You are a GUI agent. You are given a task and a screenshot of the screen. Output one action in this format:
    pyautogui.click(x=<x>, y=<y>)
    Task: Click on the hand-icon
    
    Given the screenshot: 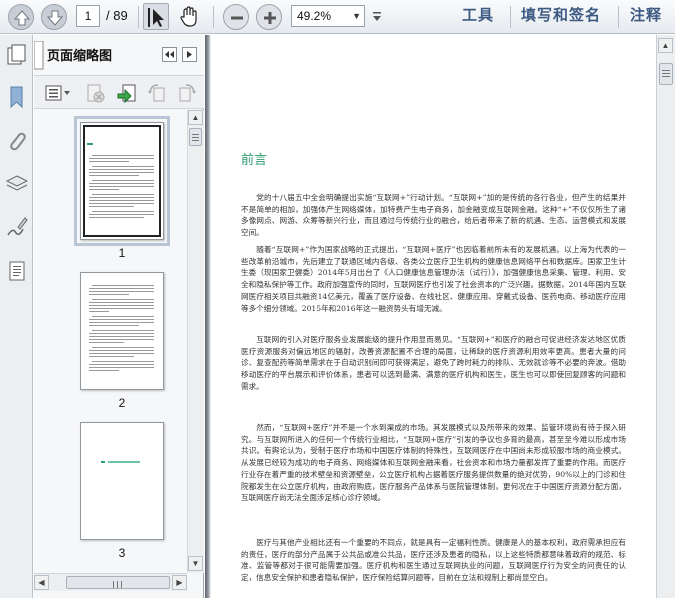 What is the action you would take?
    pyautogui.click(x=188, y=16)
    